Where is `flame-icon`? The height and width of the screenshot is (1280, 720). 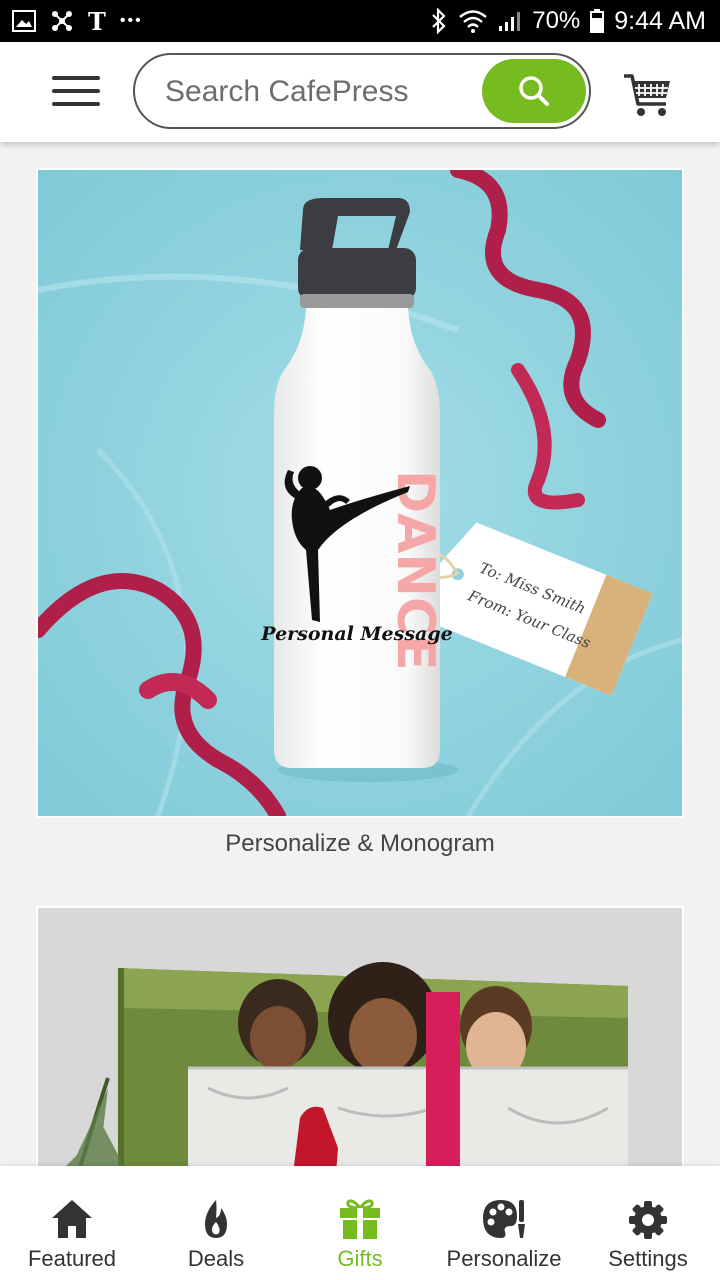
flame-icon is located at coordinates (216, 1219).